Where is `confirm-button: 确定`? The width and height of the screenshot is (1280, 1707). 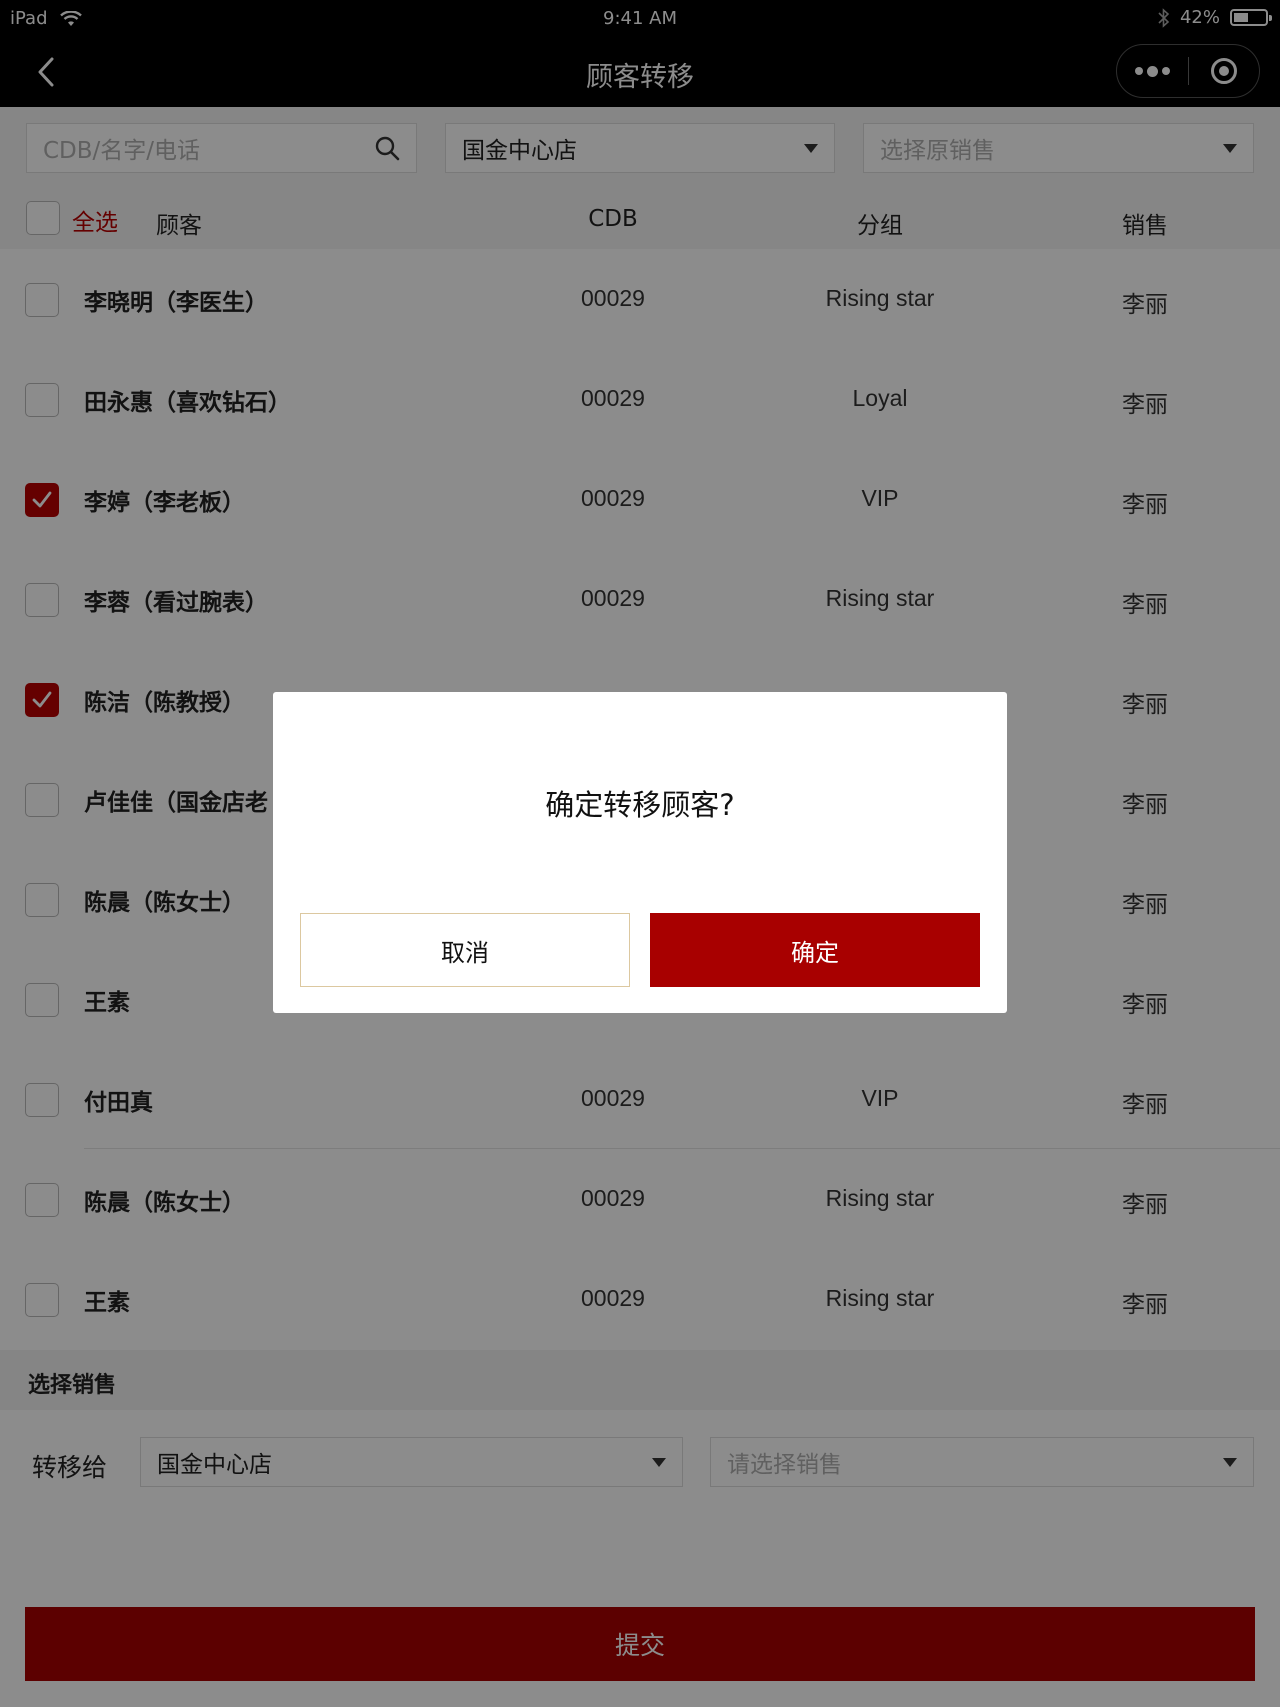
confirm-button: 确定 is located at coordinates (815, 950).